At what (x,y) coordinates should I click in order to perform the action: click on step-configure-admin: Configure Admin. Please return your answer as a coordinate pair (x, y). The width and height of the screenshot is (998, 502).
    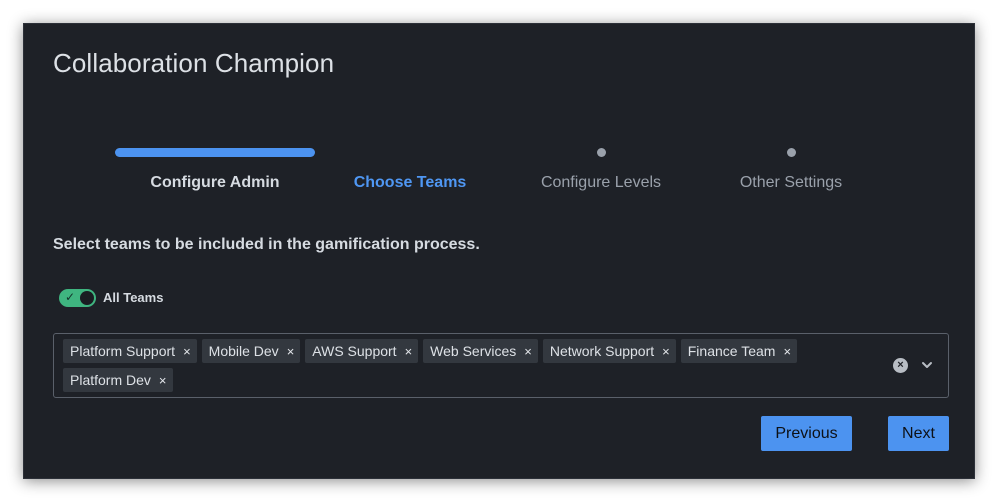
    Looking at the image, I should click on (215, 173).